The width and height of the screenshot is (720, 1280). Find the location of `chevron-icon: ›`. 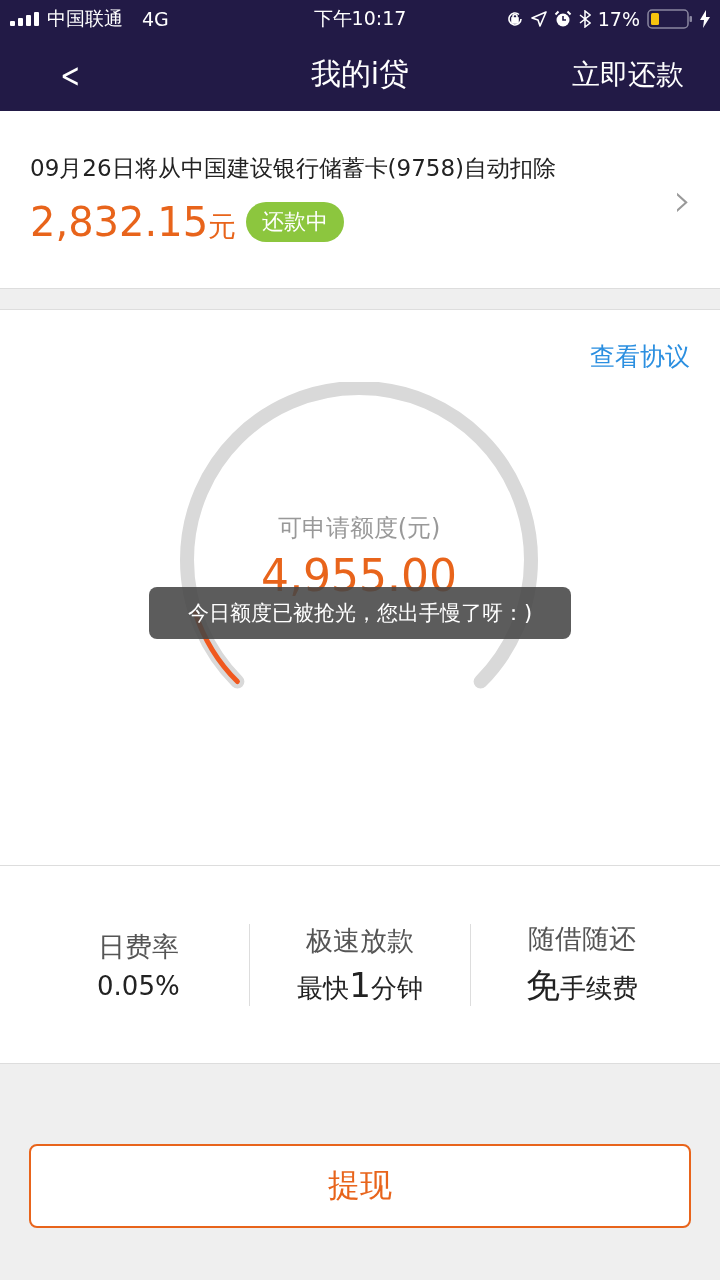

chevron-icon: › is located at coordinates (682, 199).